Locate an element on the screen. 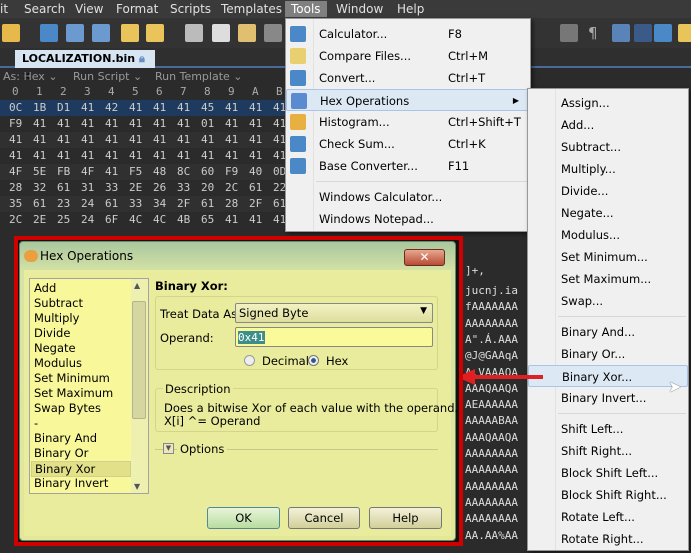  hex-byte: 2F is located at coordinates (183, 204).